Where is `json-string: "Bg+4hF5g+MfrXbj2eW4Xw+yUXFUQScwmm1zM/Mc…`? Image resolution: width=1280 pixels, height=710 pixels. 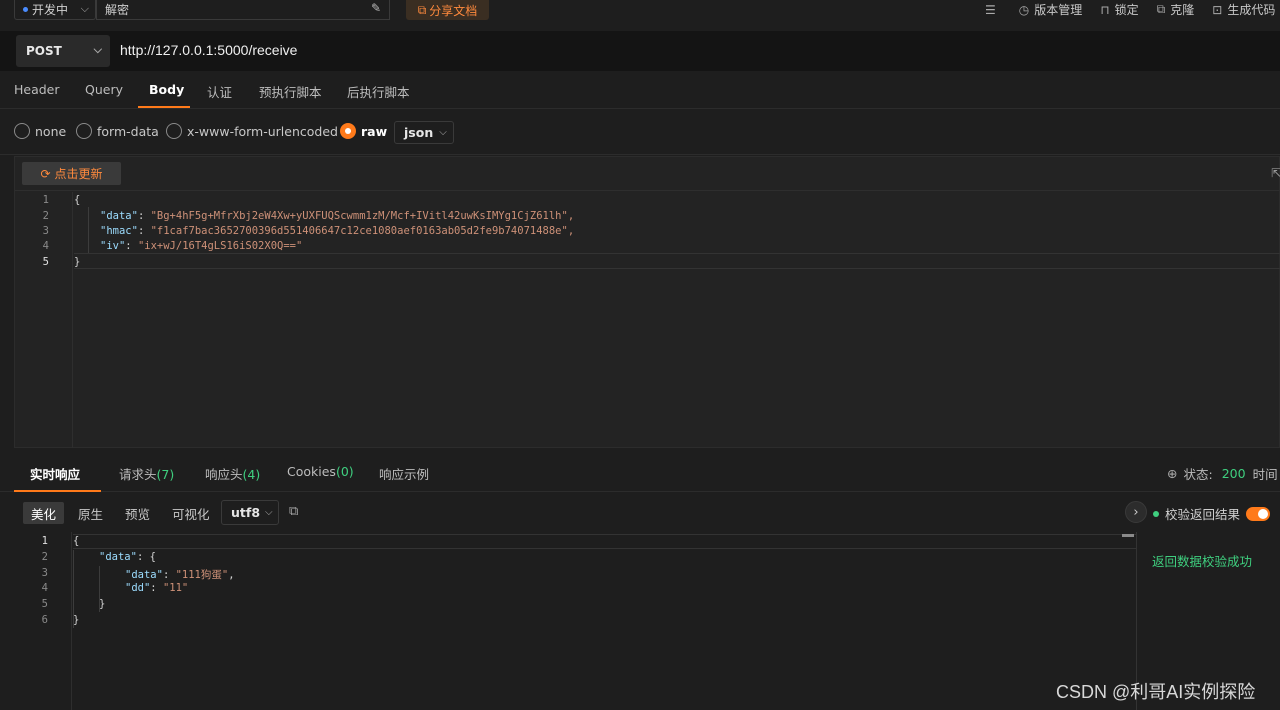 json-string: "Bg+4hF5g+MfrXbj2eW4Xw+yUXFUQScwmm1zM/Mc… is located at coordinates (362, 216).